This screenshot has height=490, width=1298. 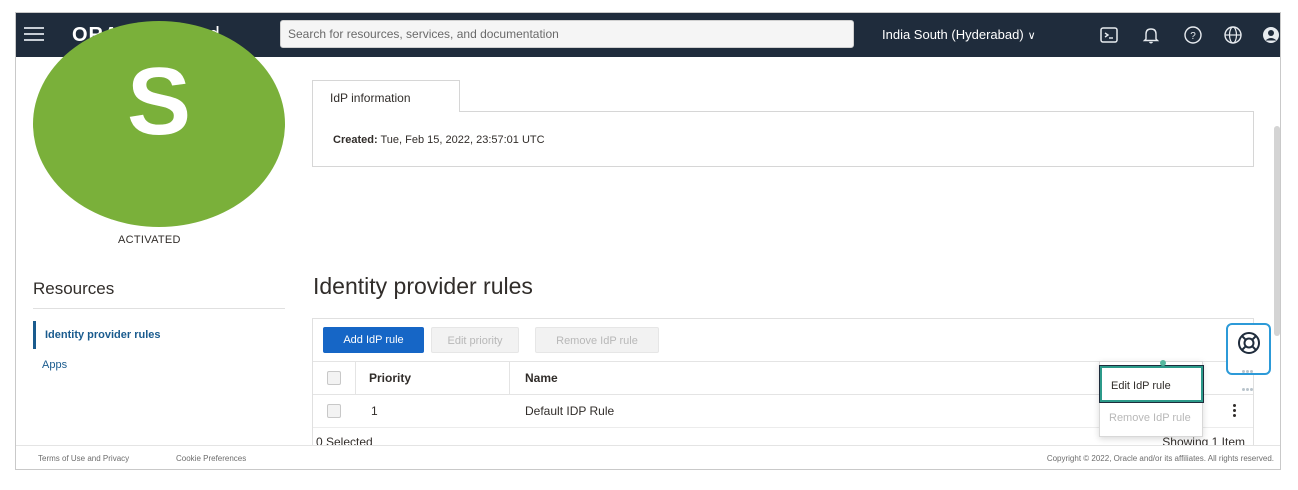 What do you see at coordinates (386, 96) in the screenshot?
I see `tab-idp-information: IdP information` at bounding box center [386, 96].